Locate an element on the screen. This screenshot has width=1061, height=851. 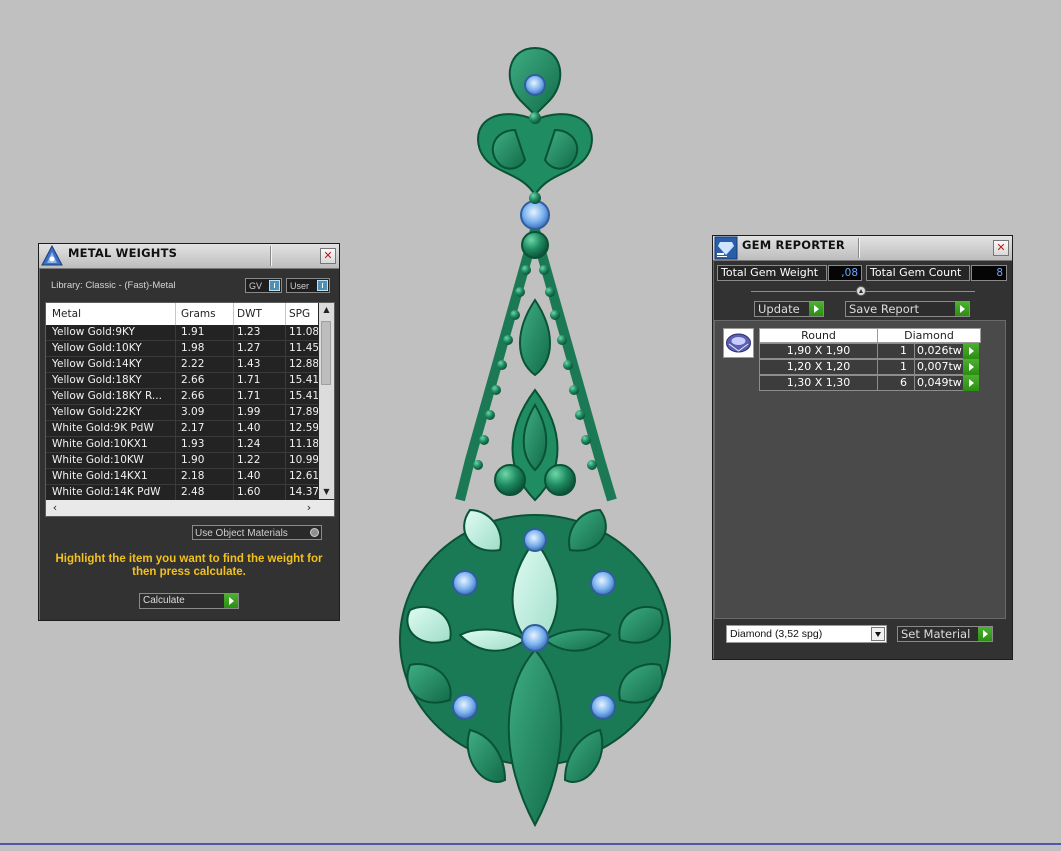
gem-reporter-close-icon: ✕ is located at coordinates (1001, 248).